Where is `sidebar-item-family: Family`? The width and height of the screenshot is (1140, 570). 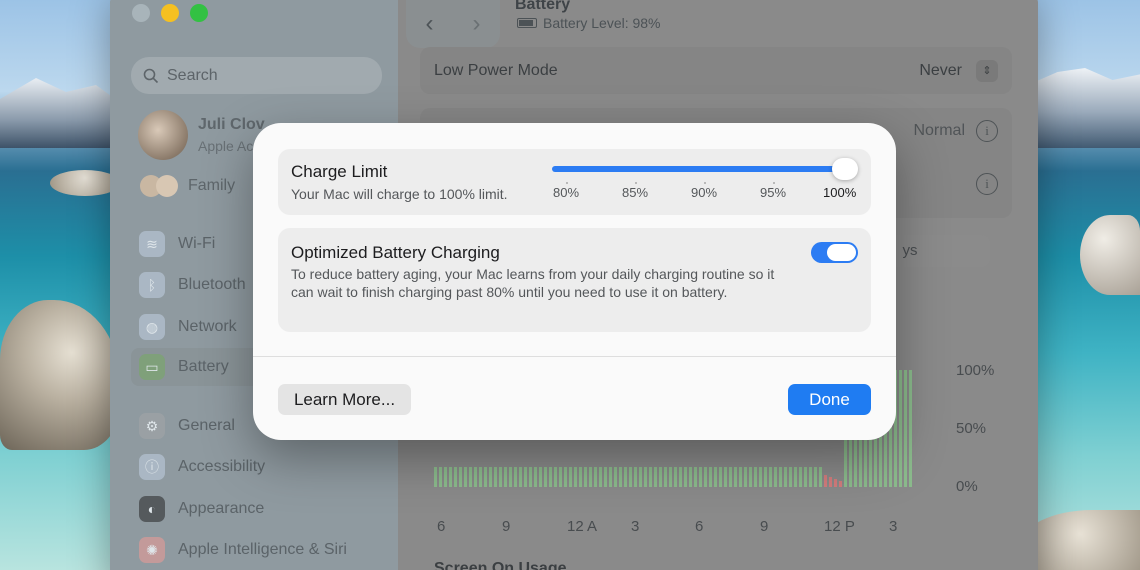 sidebar-item-family: Family is located at coordinates (187, 186).